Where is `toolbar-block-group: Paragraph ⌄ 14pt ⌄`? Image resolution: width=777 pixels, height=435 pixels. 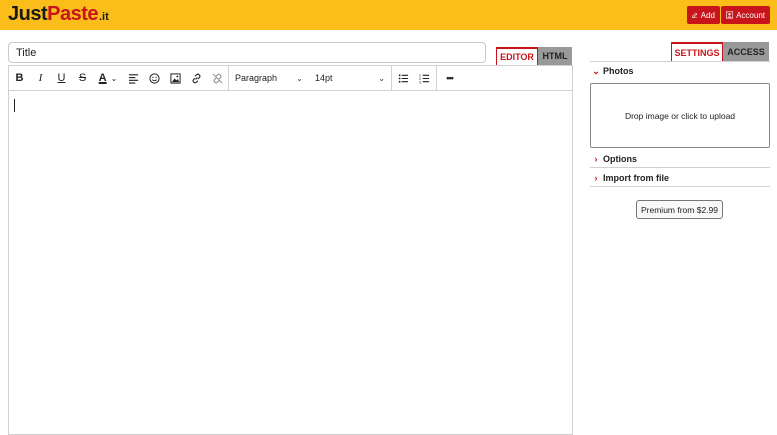
toolbar-block-group: Paragraph ⌄ 14pt ⌄ is located at coordinates (310, 78).